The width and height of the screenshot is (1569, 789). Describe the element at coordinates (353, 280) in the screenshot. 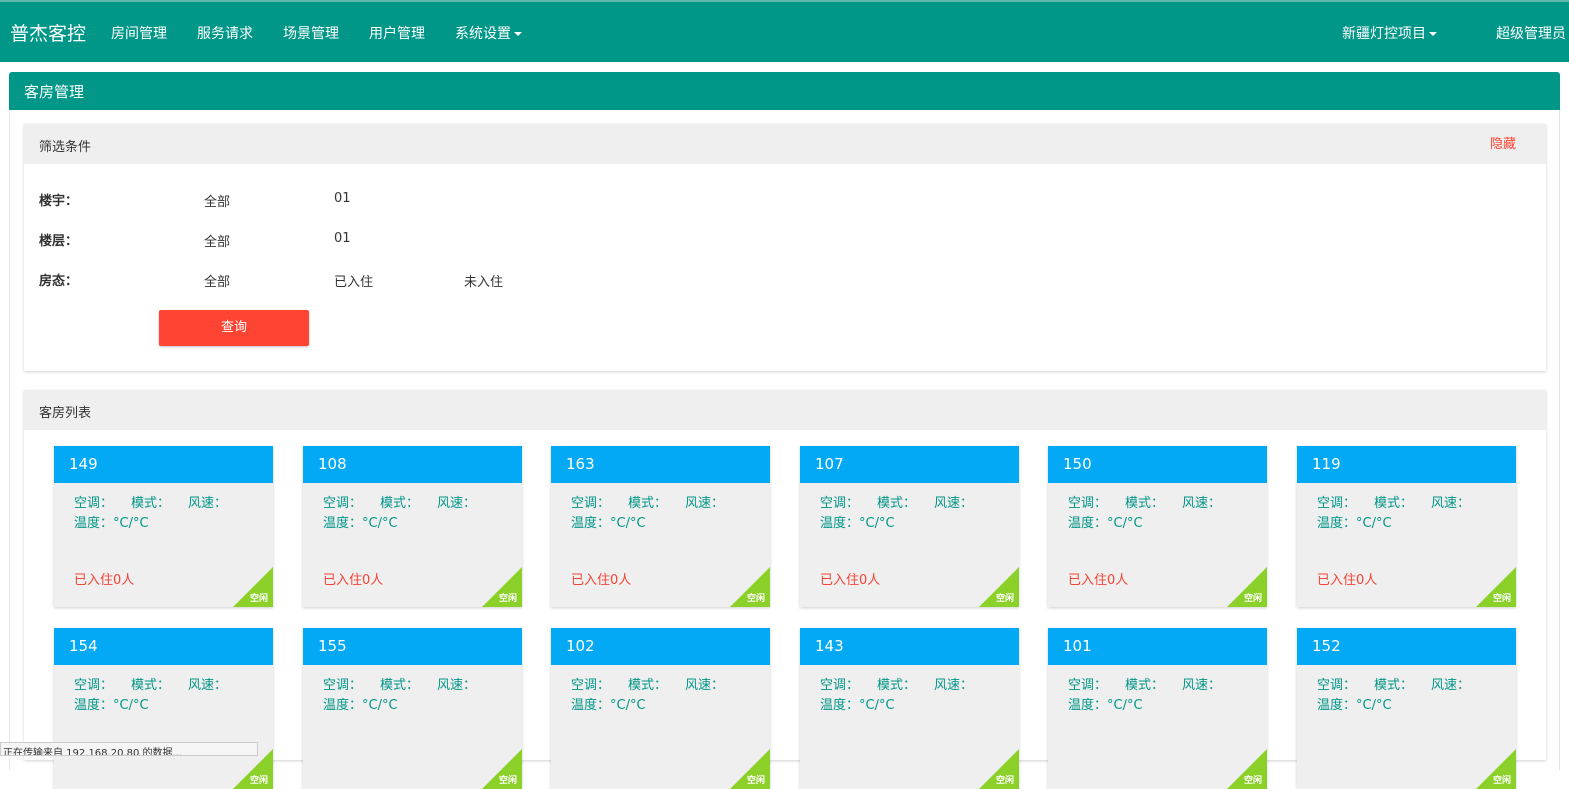

I see `status-option-occupied: 已入住` at that location.